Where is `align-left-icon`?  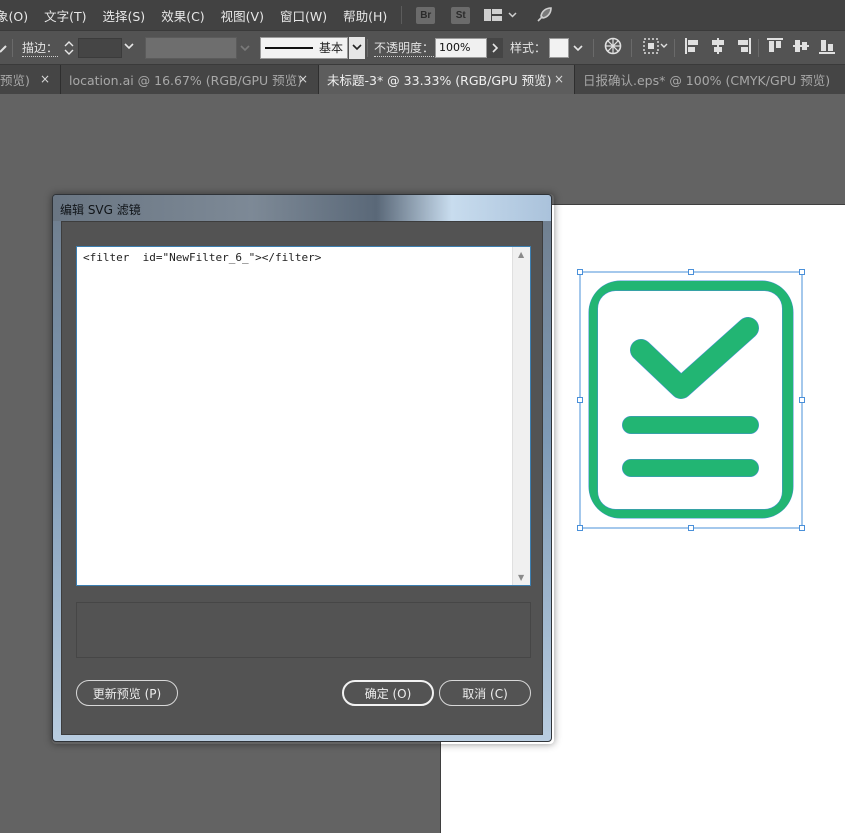 align-left-icon is located at coordinates (692, 47).